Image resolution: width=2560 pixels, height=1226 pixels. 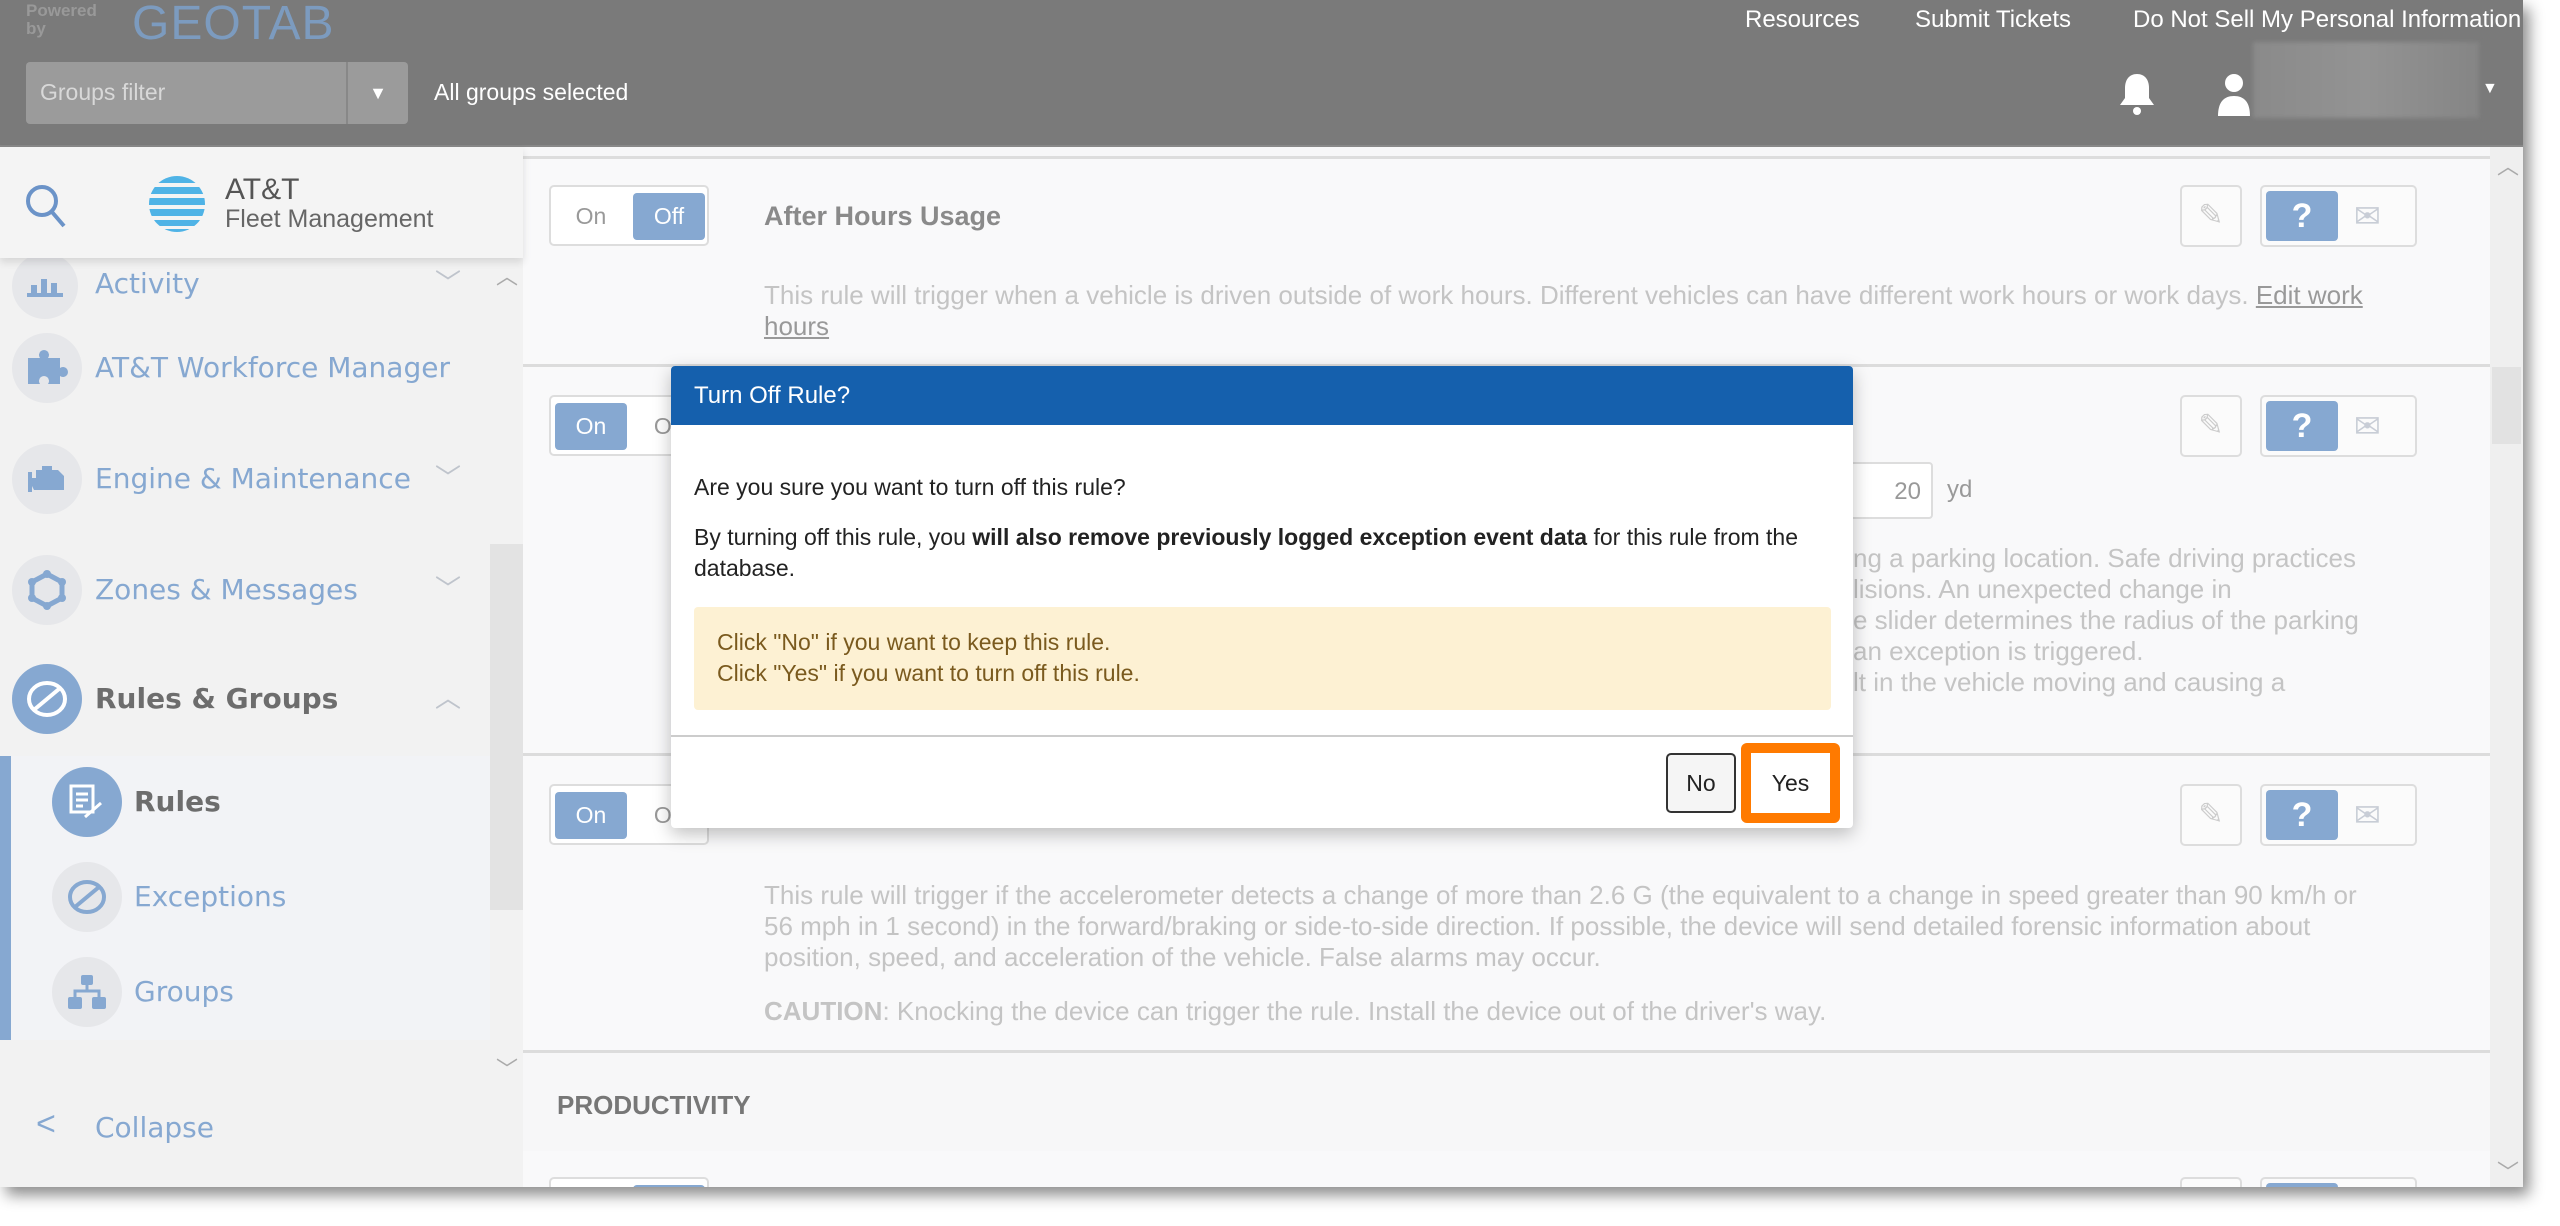 I want to click on groups-filter-placeholder: Groups filter, so click(x=103, y=92).